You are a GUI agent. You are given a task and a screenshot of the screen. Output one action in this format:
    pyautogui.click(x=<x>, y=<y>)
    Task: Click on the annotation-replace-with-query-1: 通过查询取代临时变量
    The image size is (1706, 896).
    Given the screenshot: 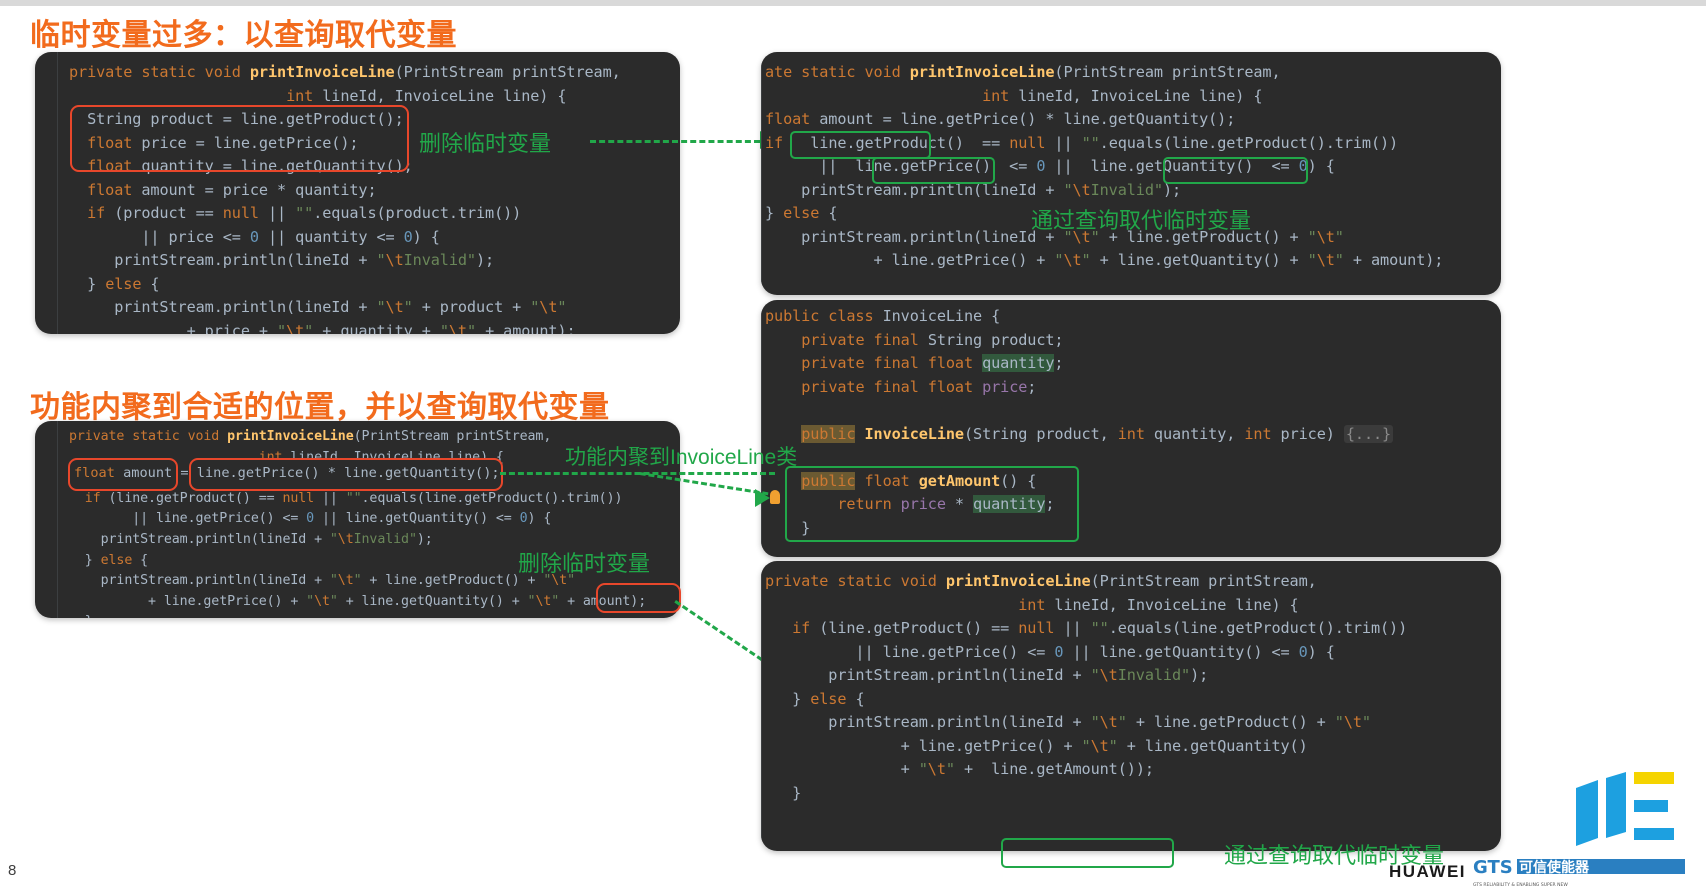 What is the action you would take?
    pyautogui.click(x=1141, y=220)
    